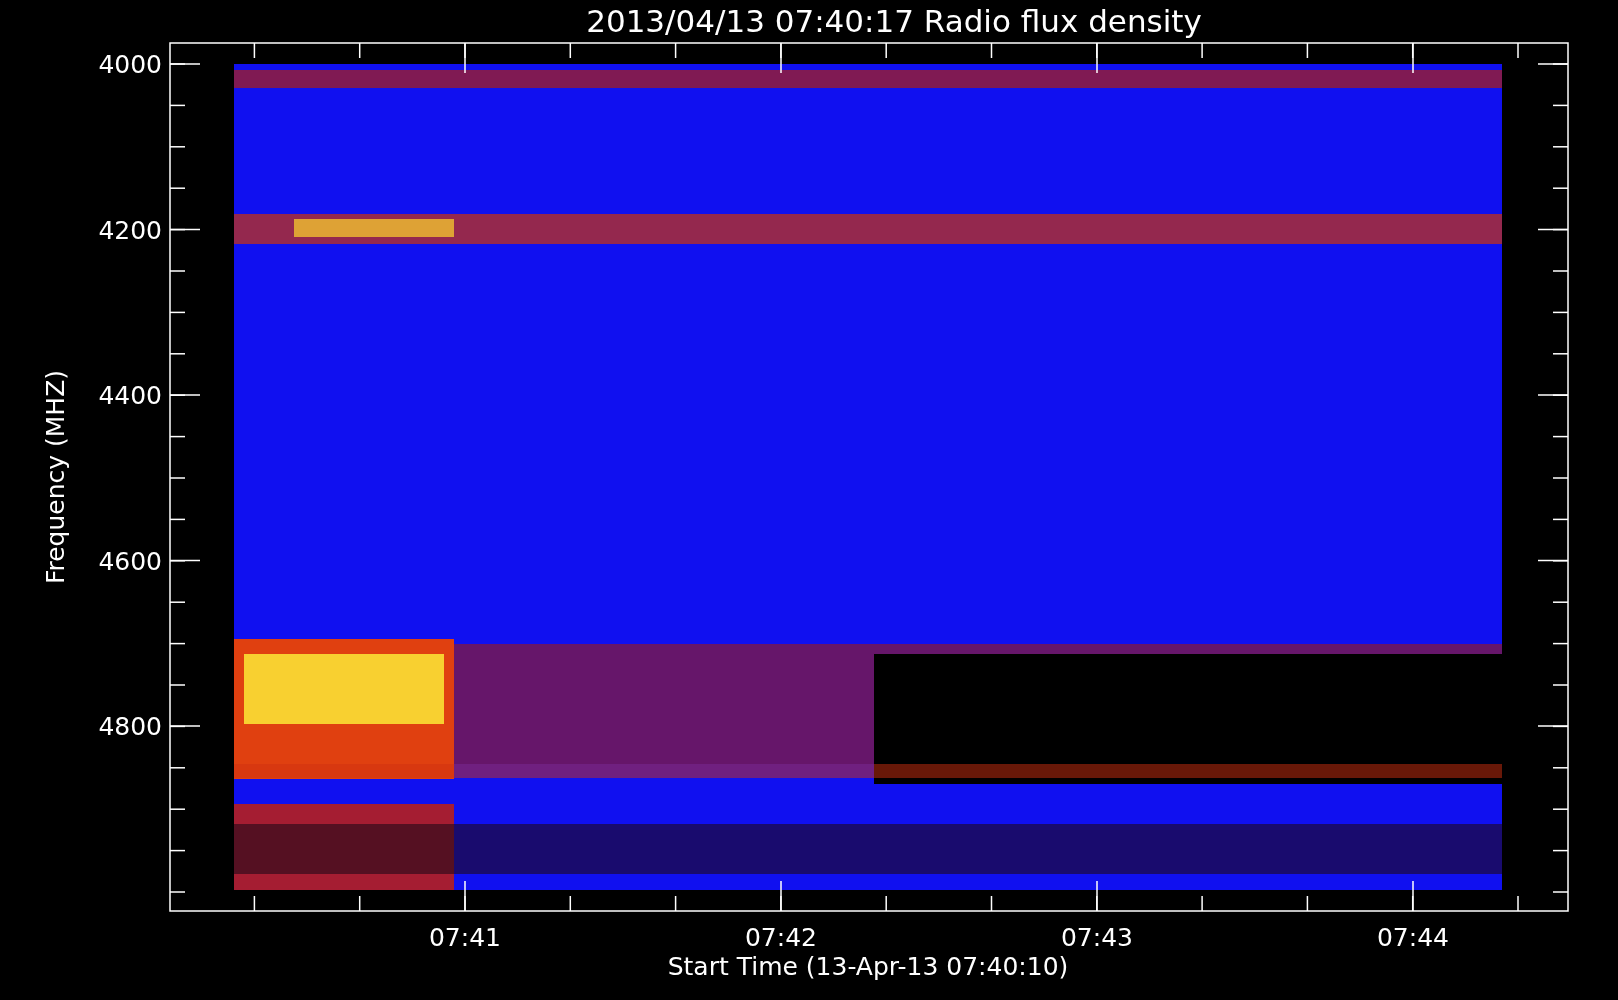 The width and height of the screenshot is (1618, 1000). What do you see at coordinates (55, 477) in the screenshot?
I see `axis-label: Frequency (MHZ)` at bounding box center [55, 477].